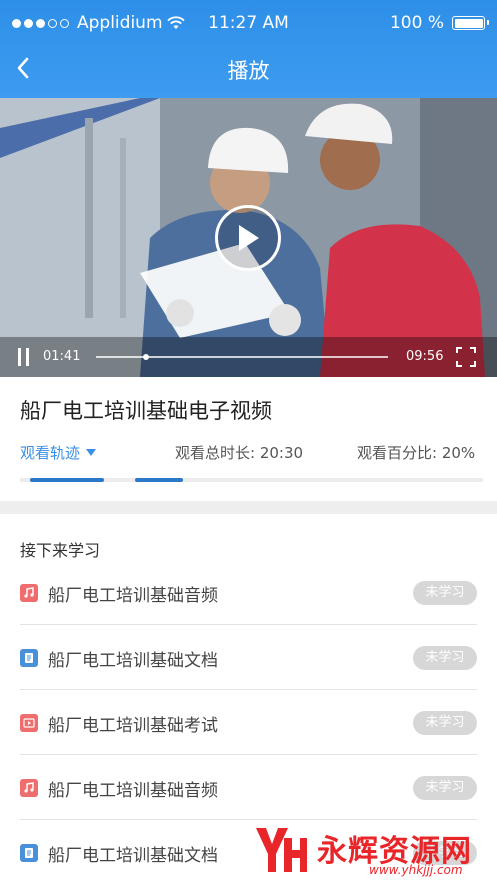 The image size is (497, 883). Describe the element at coordinates (60, 550) in the screenshot. I see `next-up-header: 接下来学习` at that location.